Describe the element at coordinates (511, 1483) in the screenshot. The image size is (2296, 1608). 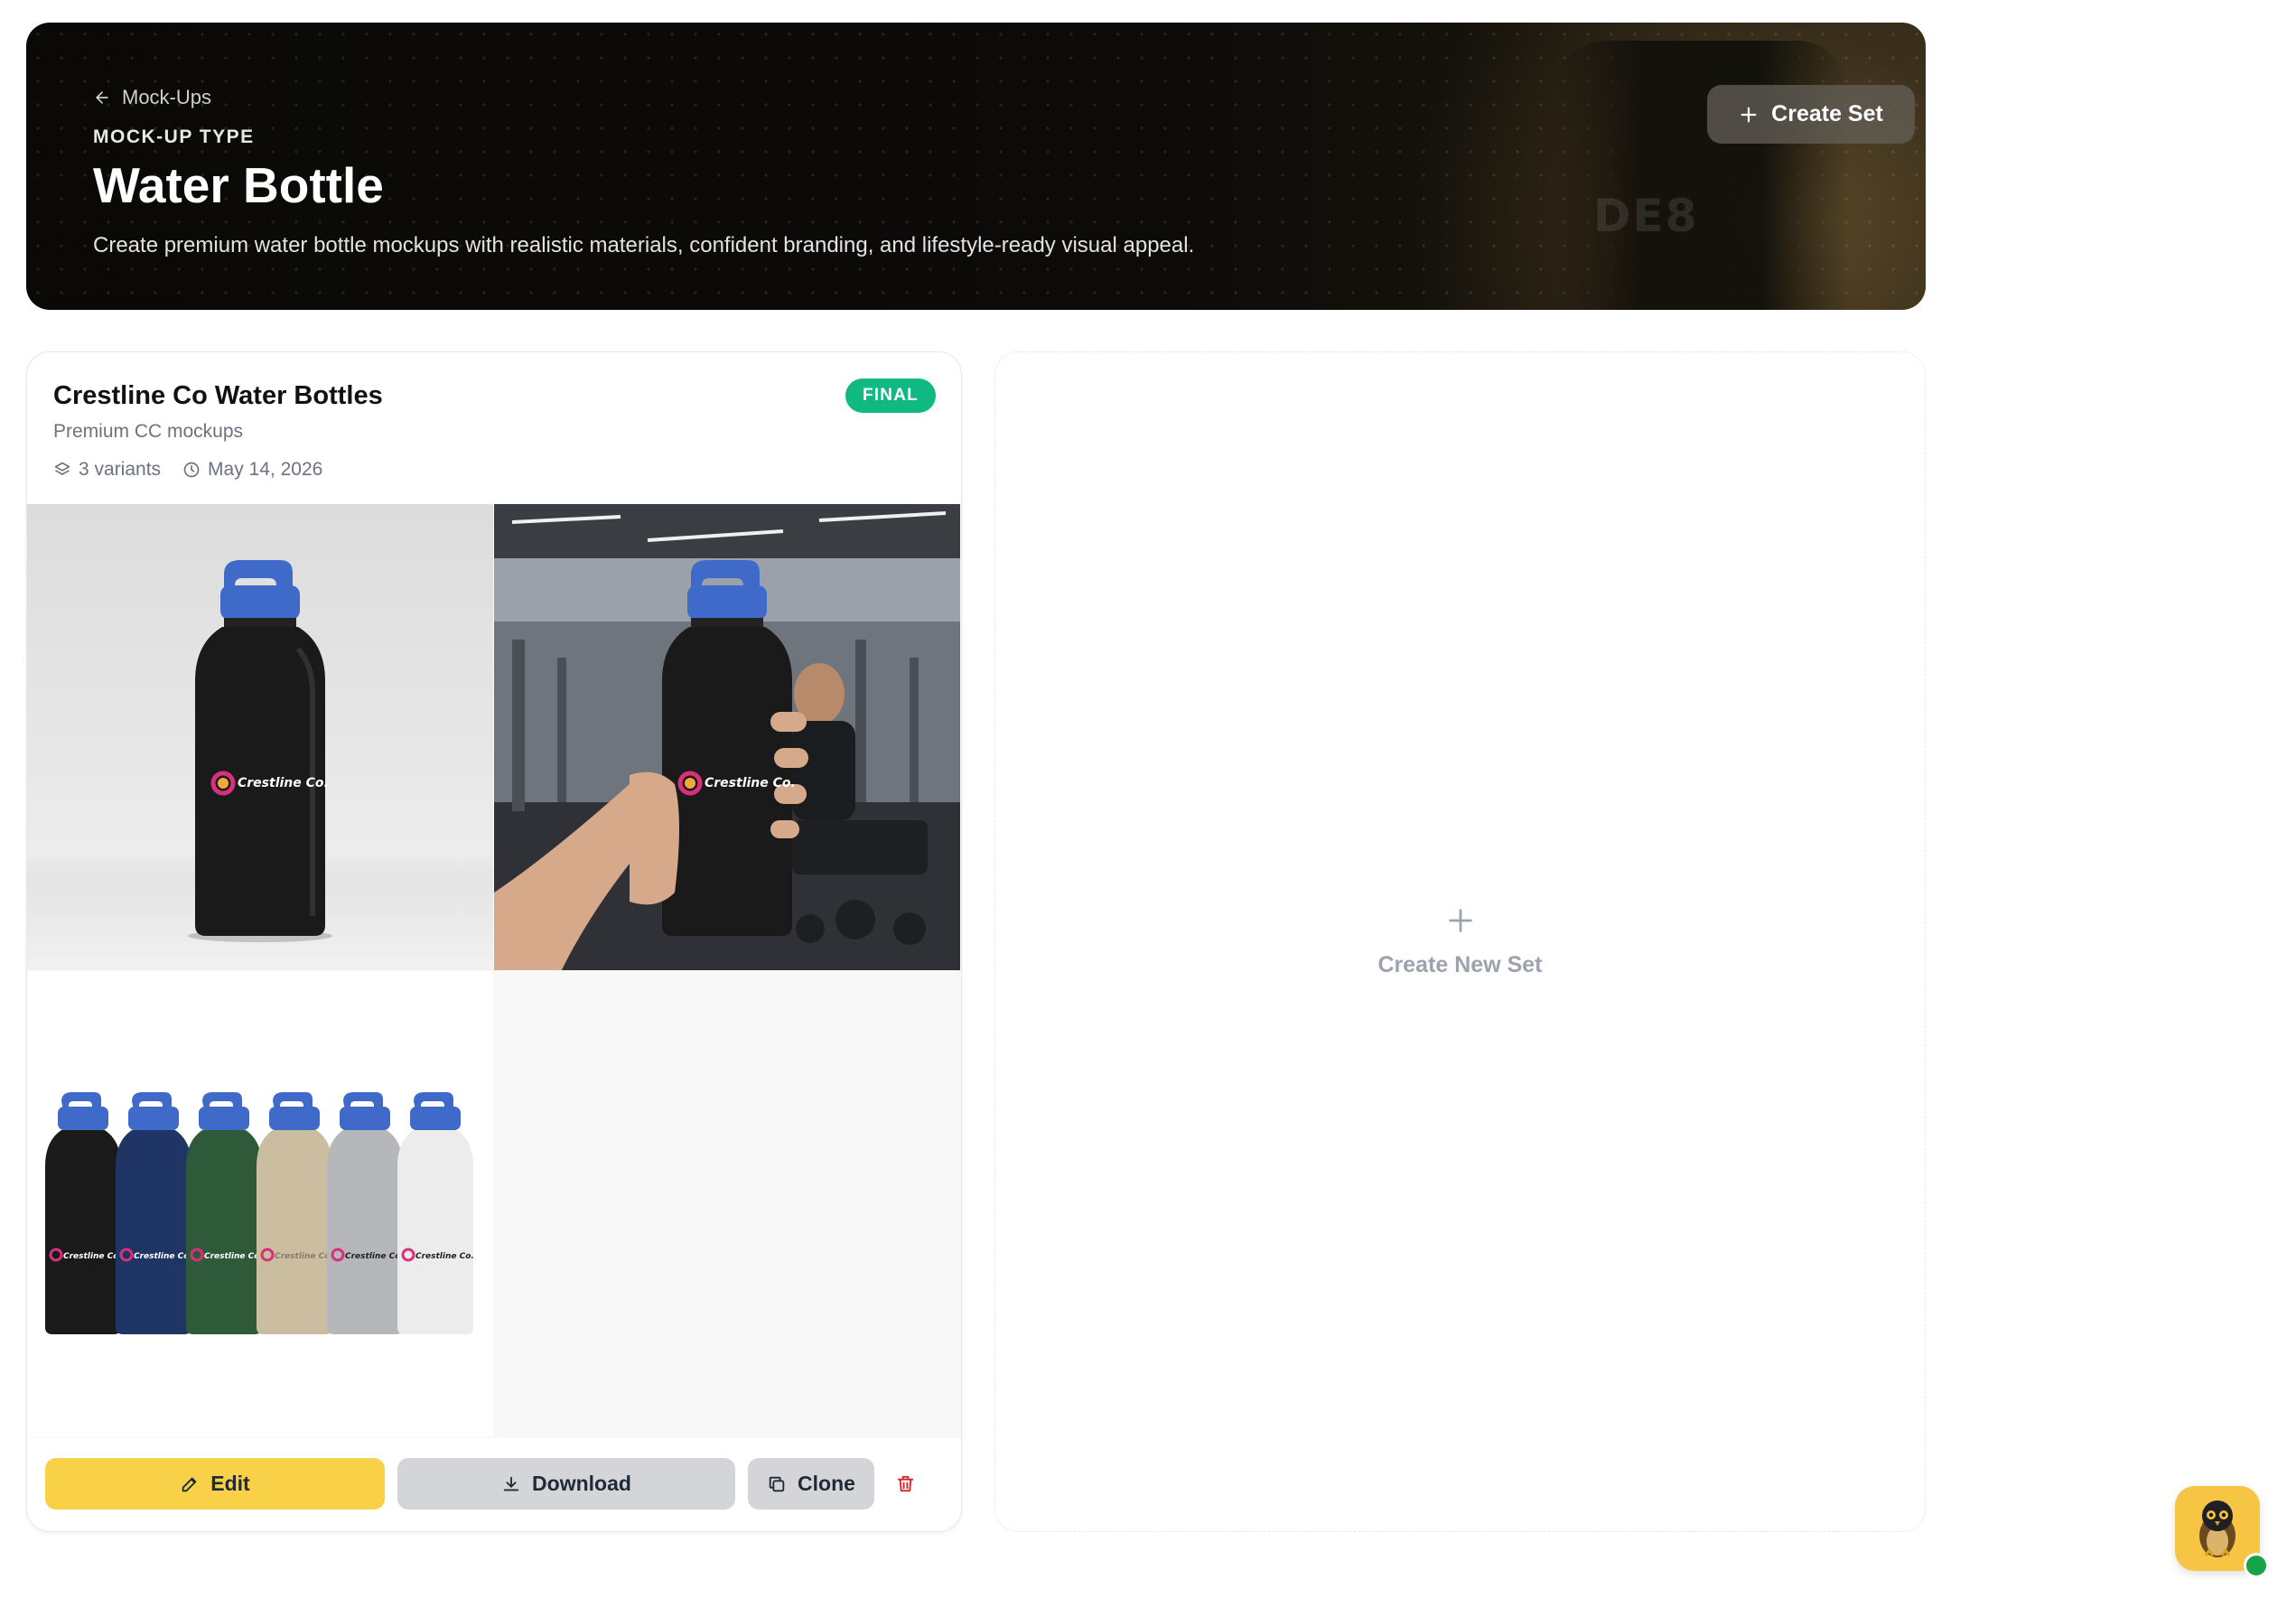
I see `download-icon` at that location.